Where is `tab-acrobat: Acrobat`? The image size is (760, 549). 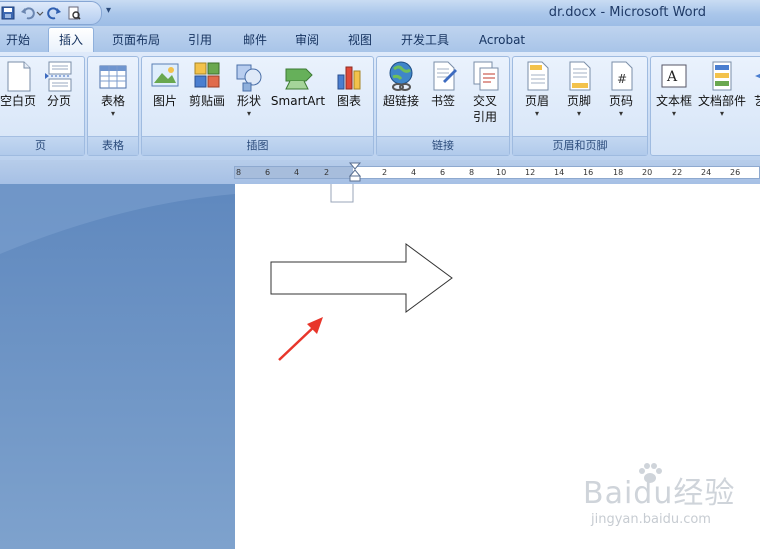 tab-acrobat: Acrobat is located at coordinates (502, 40).